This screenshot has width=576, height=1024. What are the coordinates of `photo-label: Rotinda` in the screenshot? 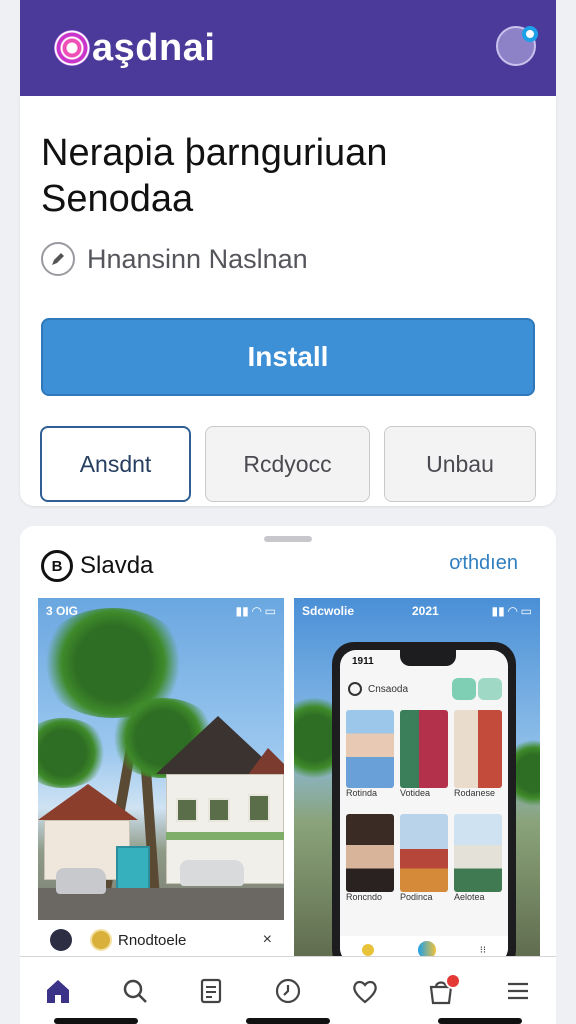 It's located at (362, 793).